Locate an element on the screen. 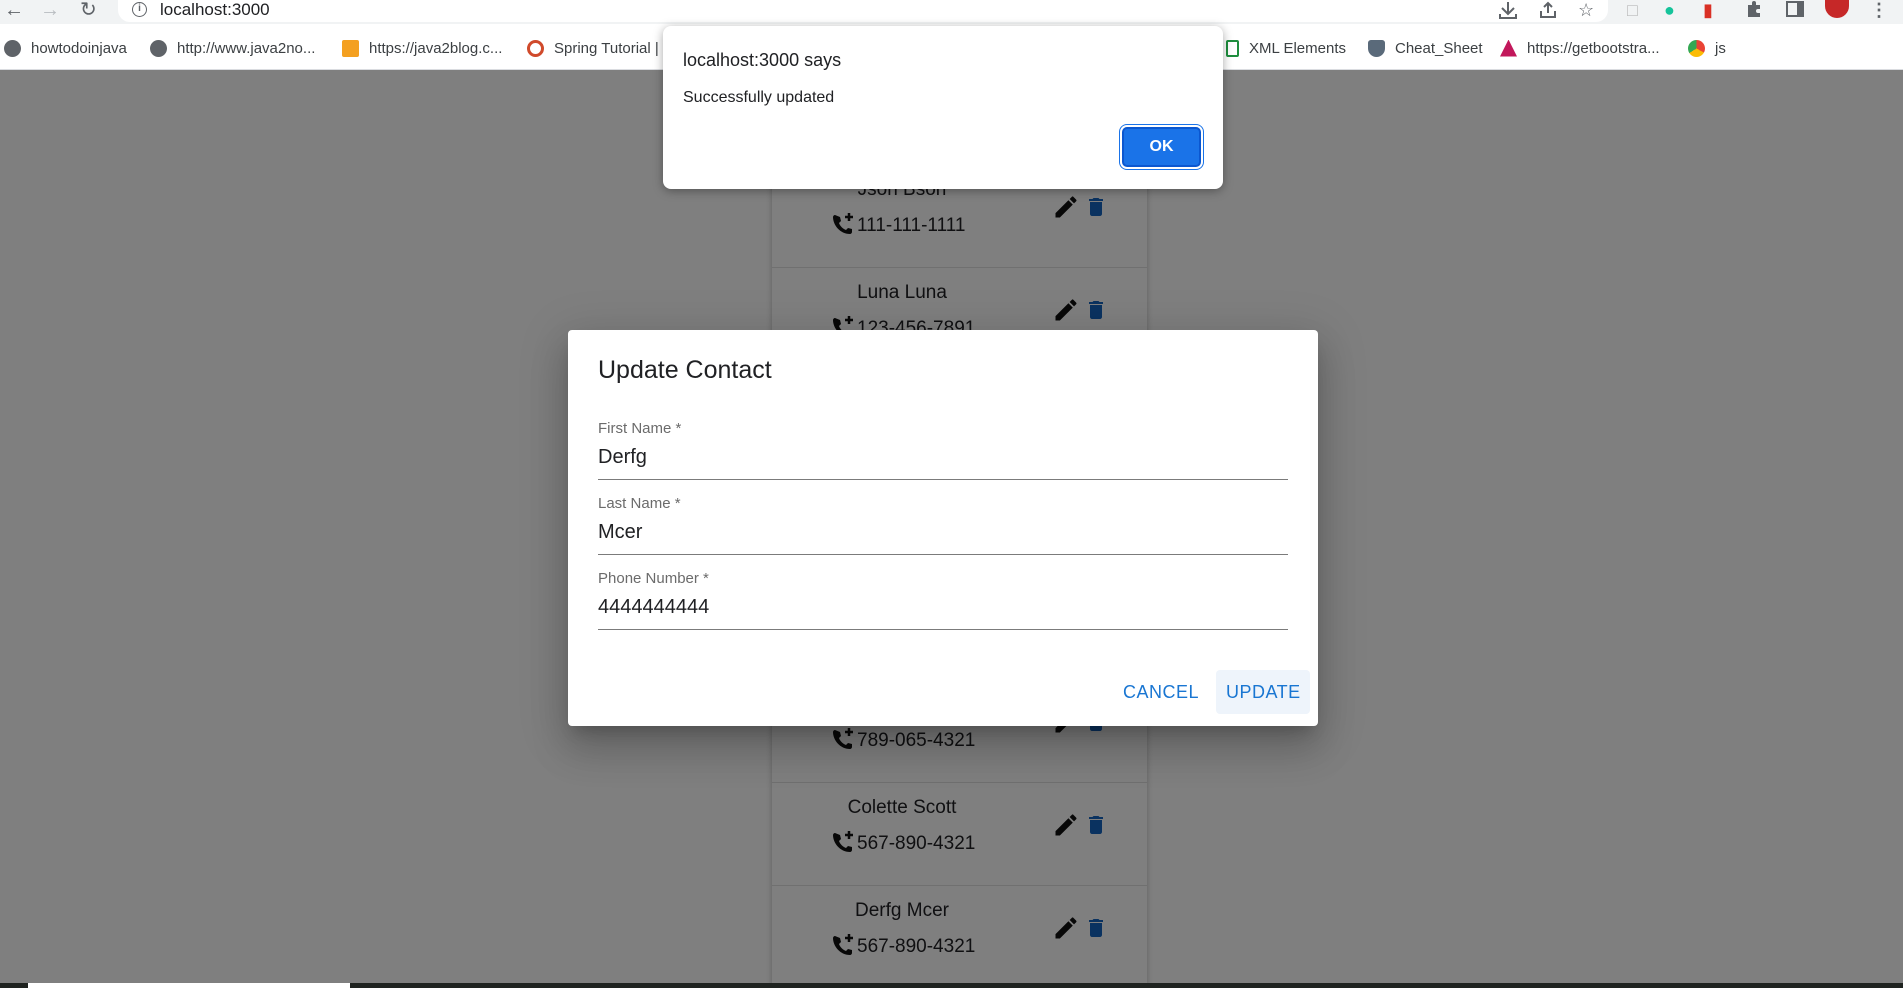 The width and height of the screenshot is (1903, 988). browser-toolbar: ← → ↻ i localhost:3000 ☆ □ ● ▮ ⋮ is located at coordinates (951, 12).